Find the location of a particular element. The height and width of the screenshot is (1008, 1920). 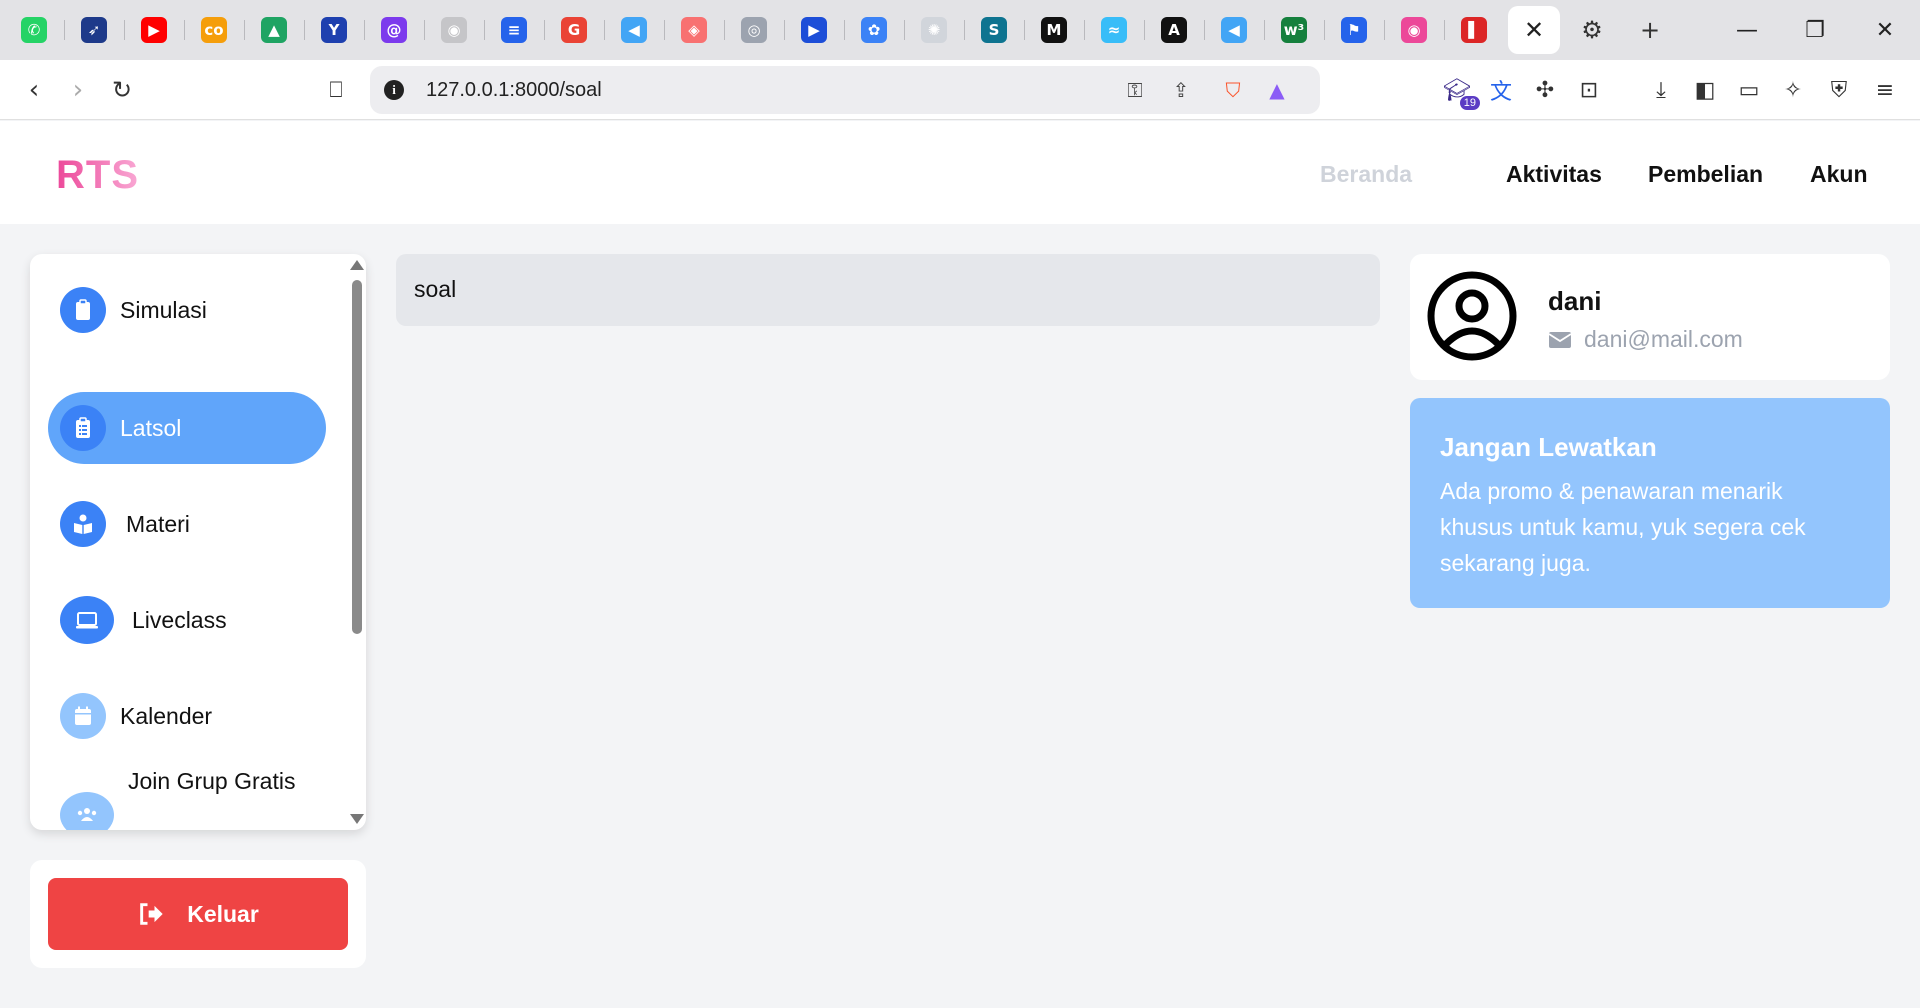

sidebar-item-materi: Materi is located at coordinates (187, 524).